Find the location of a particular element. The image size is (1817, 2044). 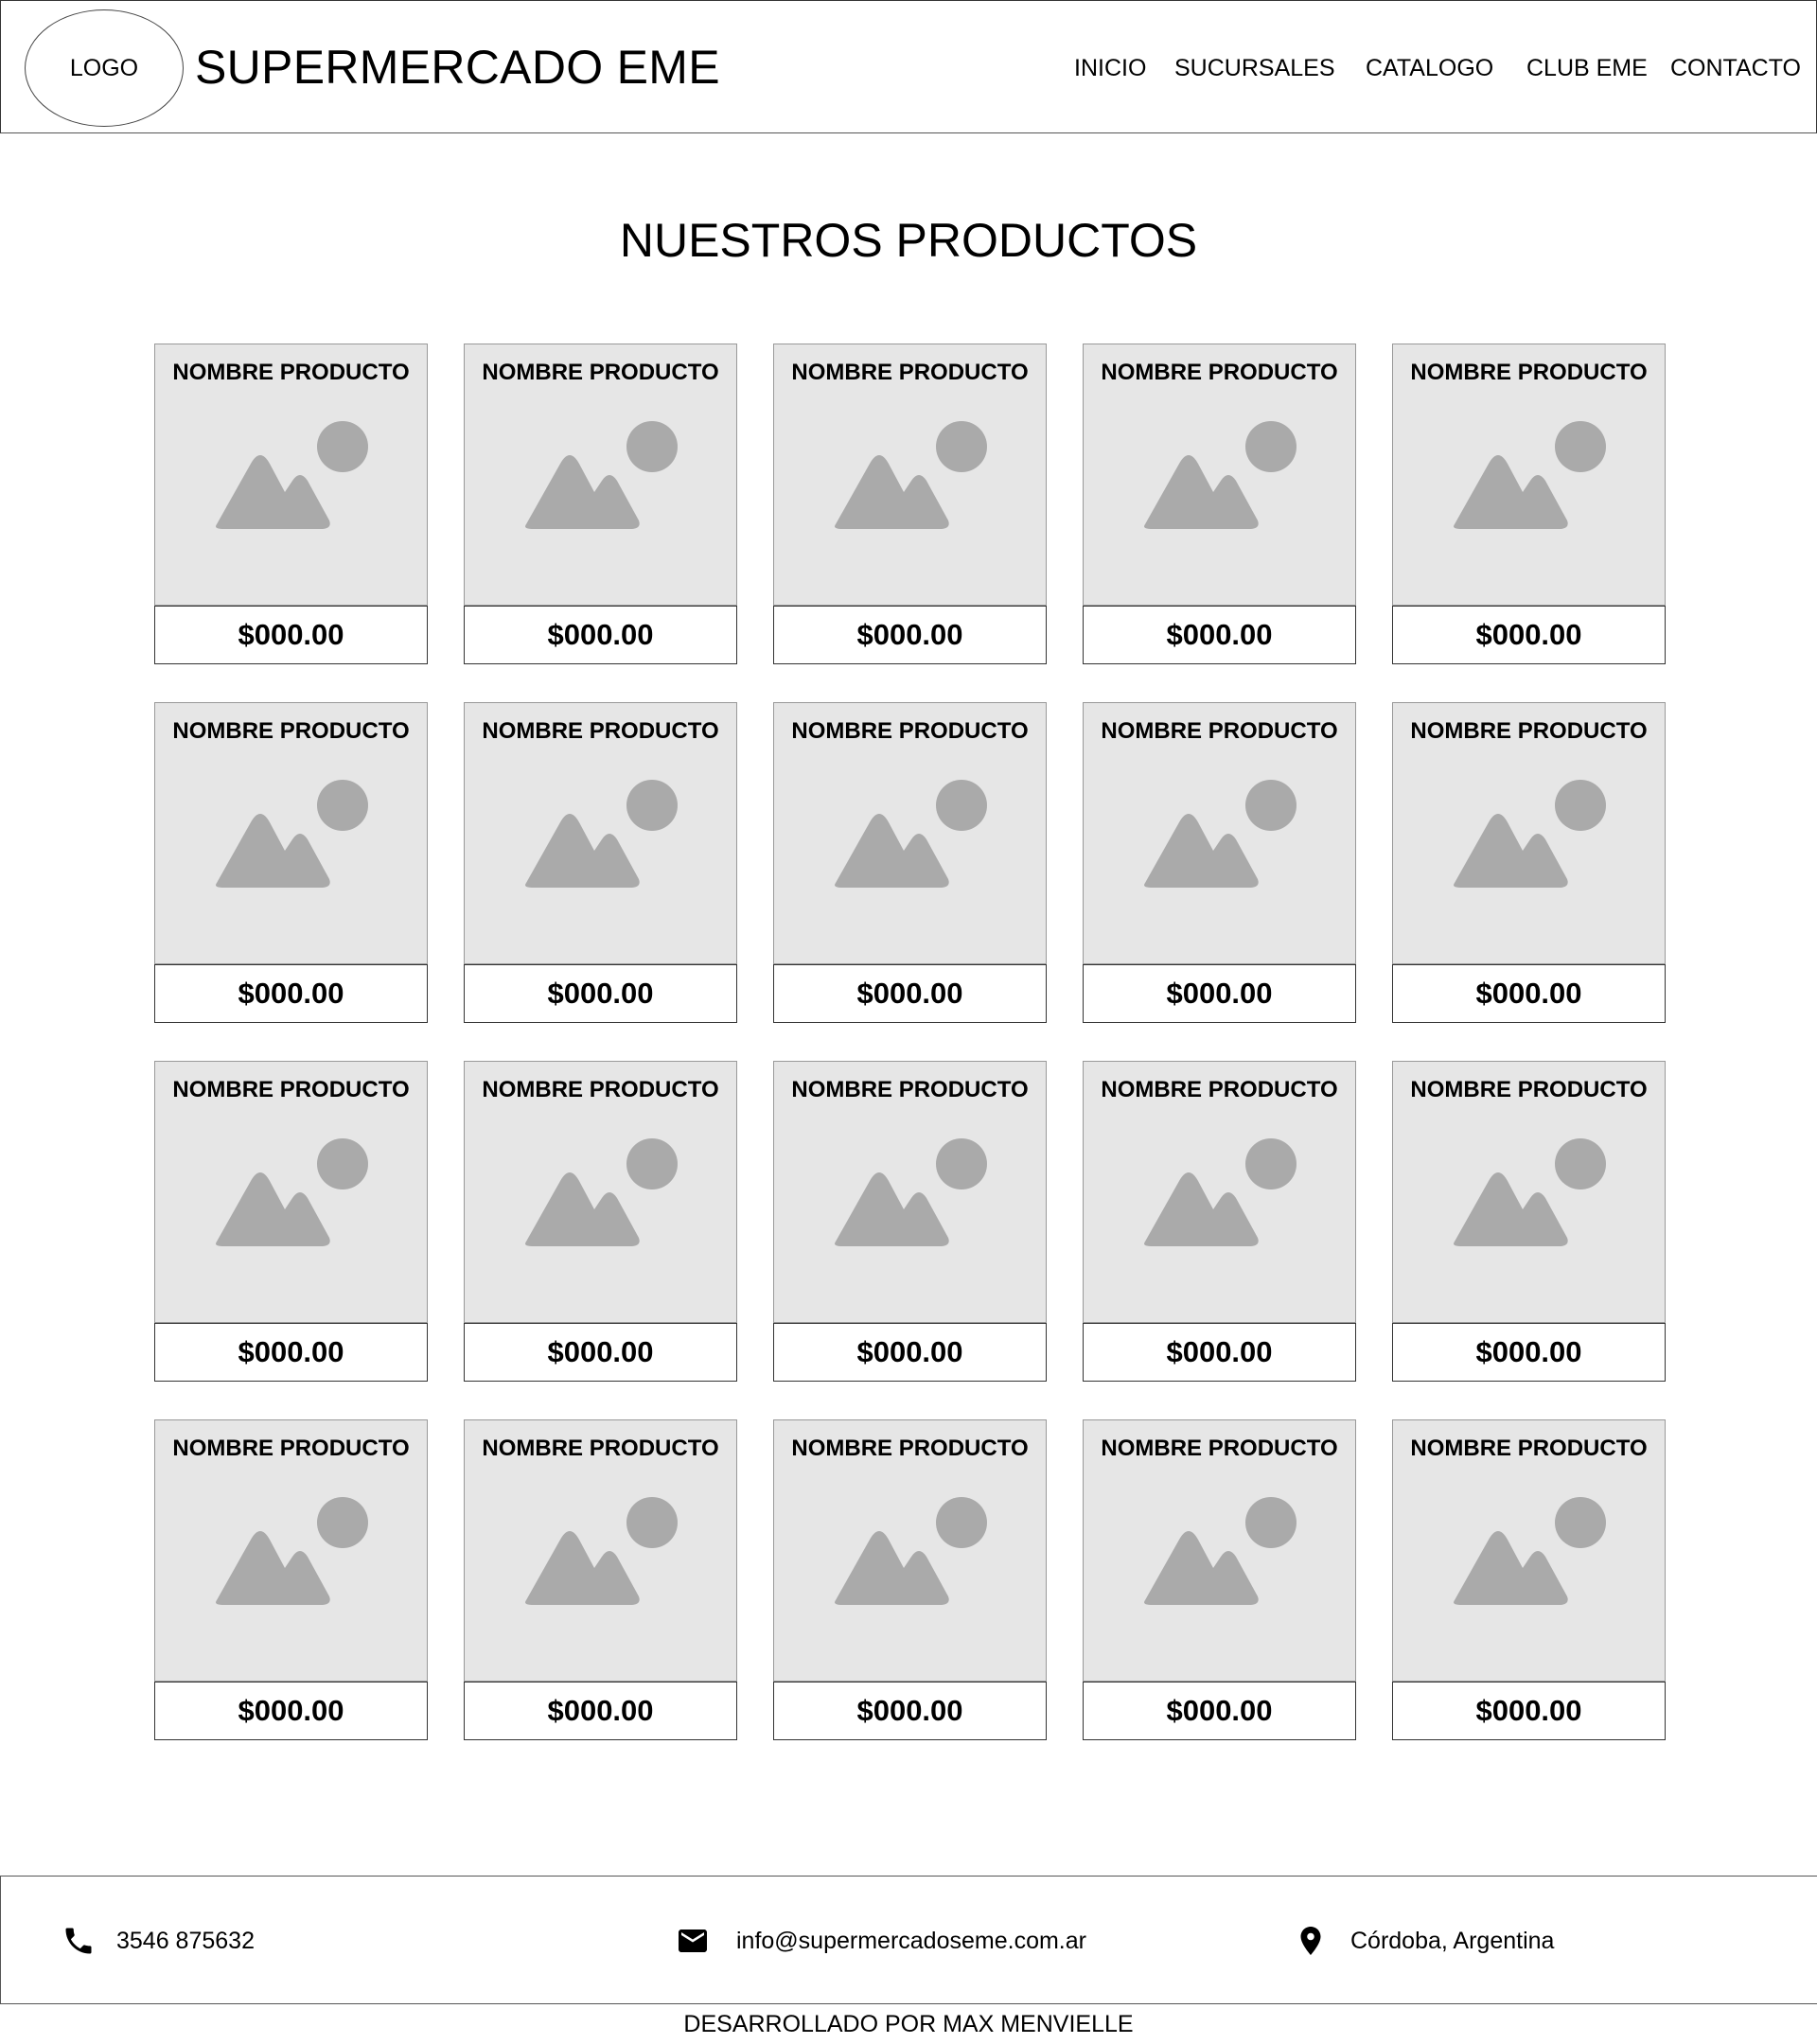

phone-icon is located at coordinates (78, 1941).